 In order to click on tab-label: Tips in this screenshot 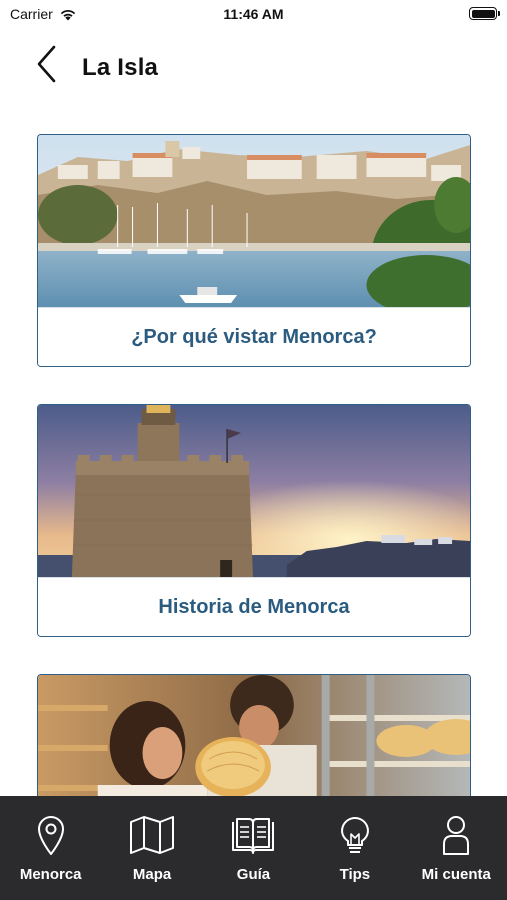, I will do `click(355, 874)`.